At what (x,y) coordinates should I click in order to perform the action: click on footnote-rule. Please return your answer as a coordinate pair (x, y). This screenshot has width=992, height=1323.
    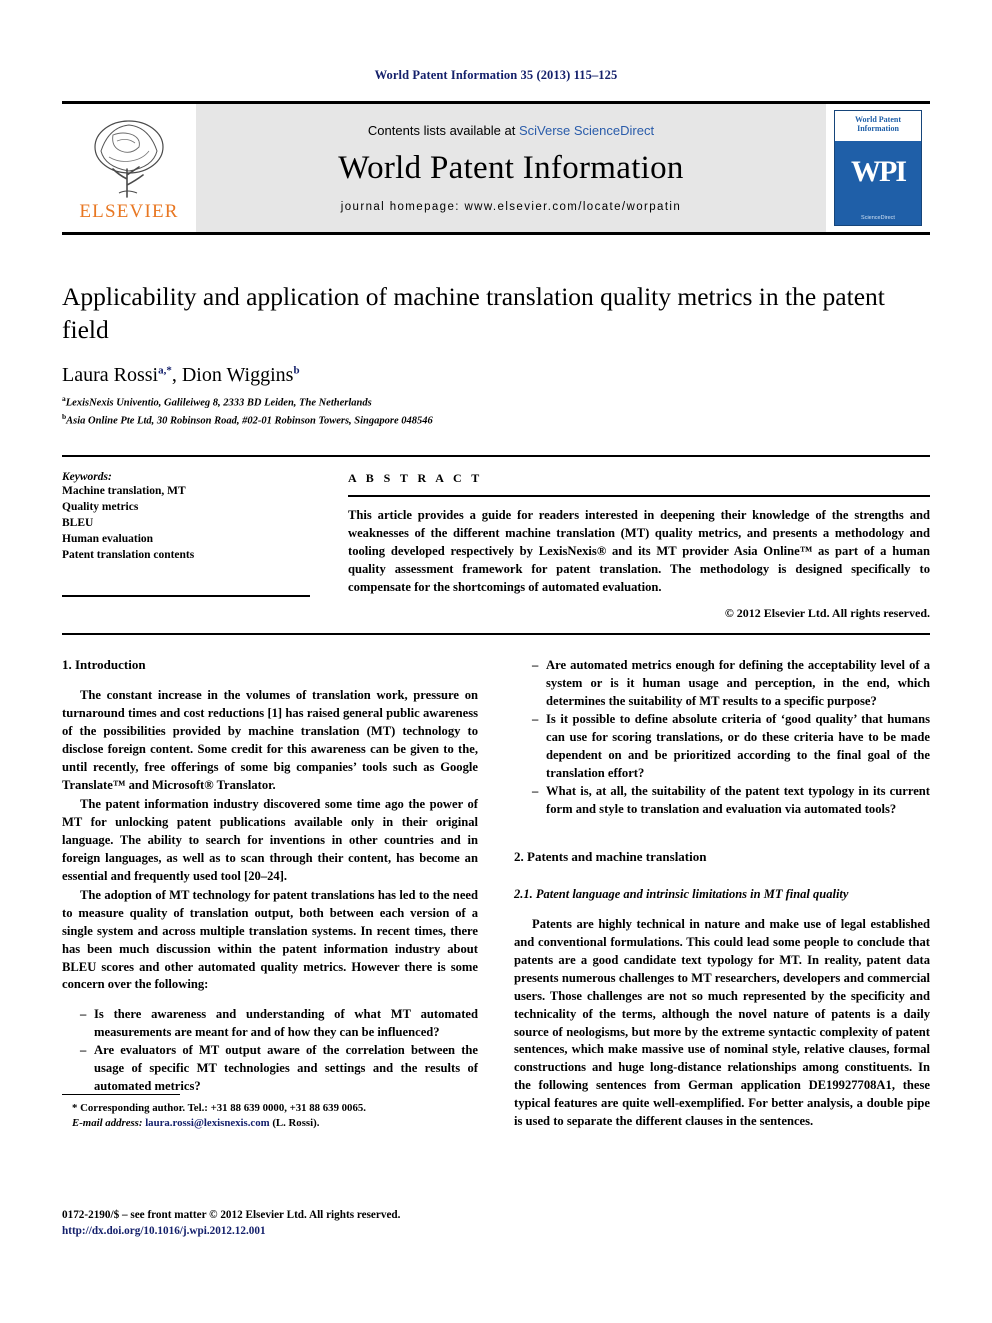
    Looking at the image, I should click on (121, 1094).